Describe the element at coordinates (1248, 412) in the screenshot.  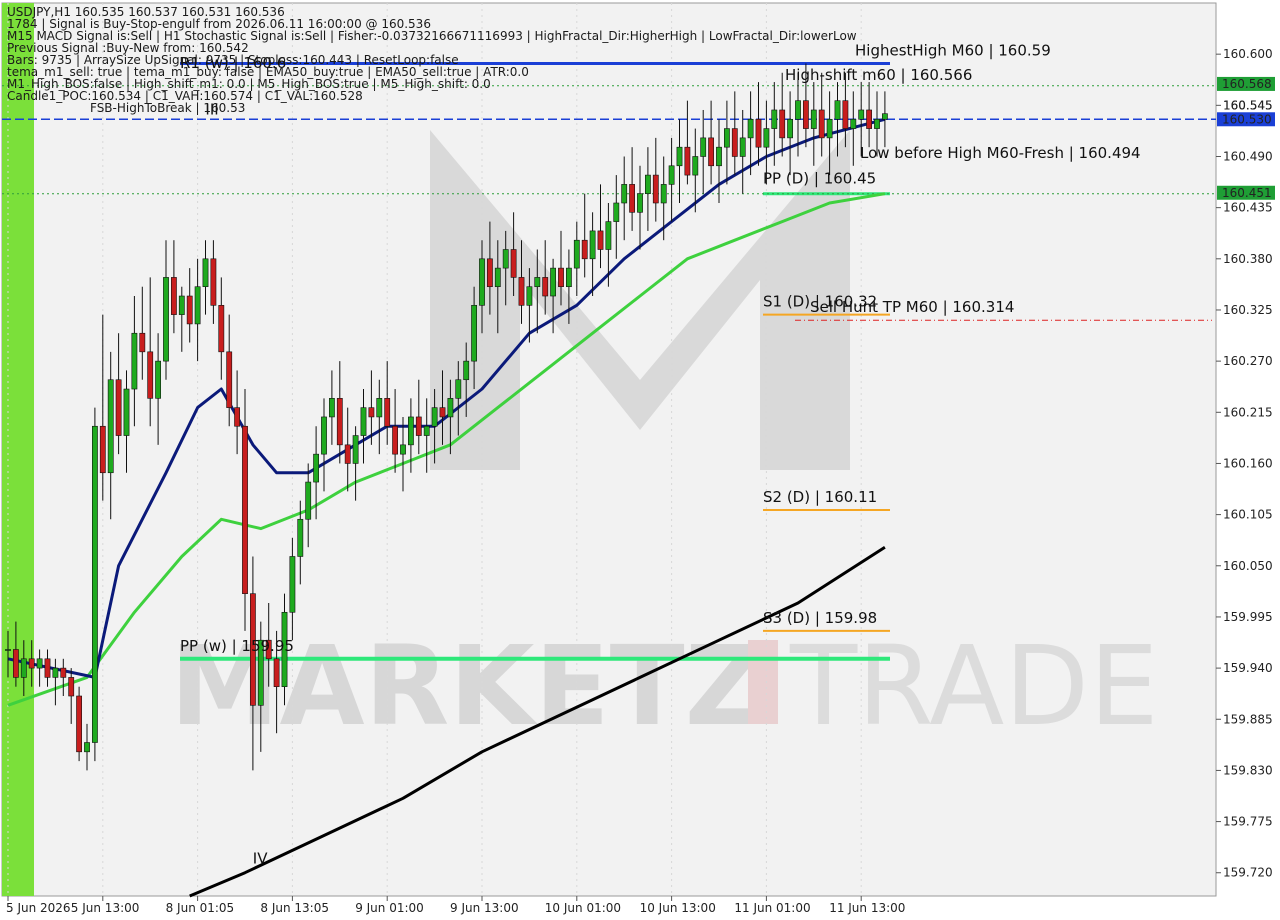
I see `y-tick-label: 160.215` at that location.